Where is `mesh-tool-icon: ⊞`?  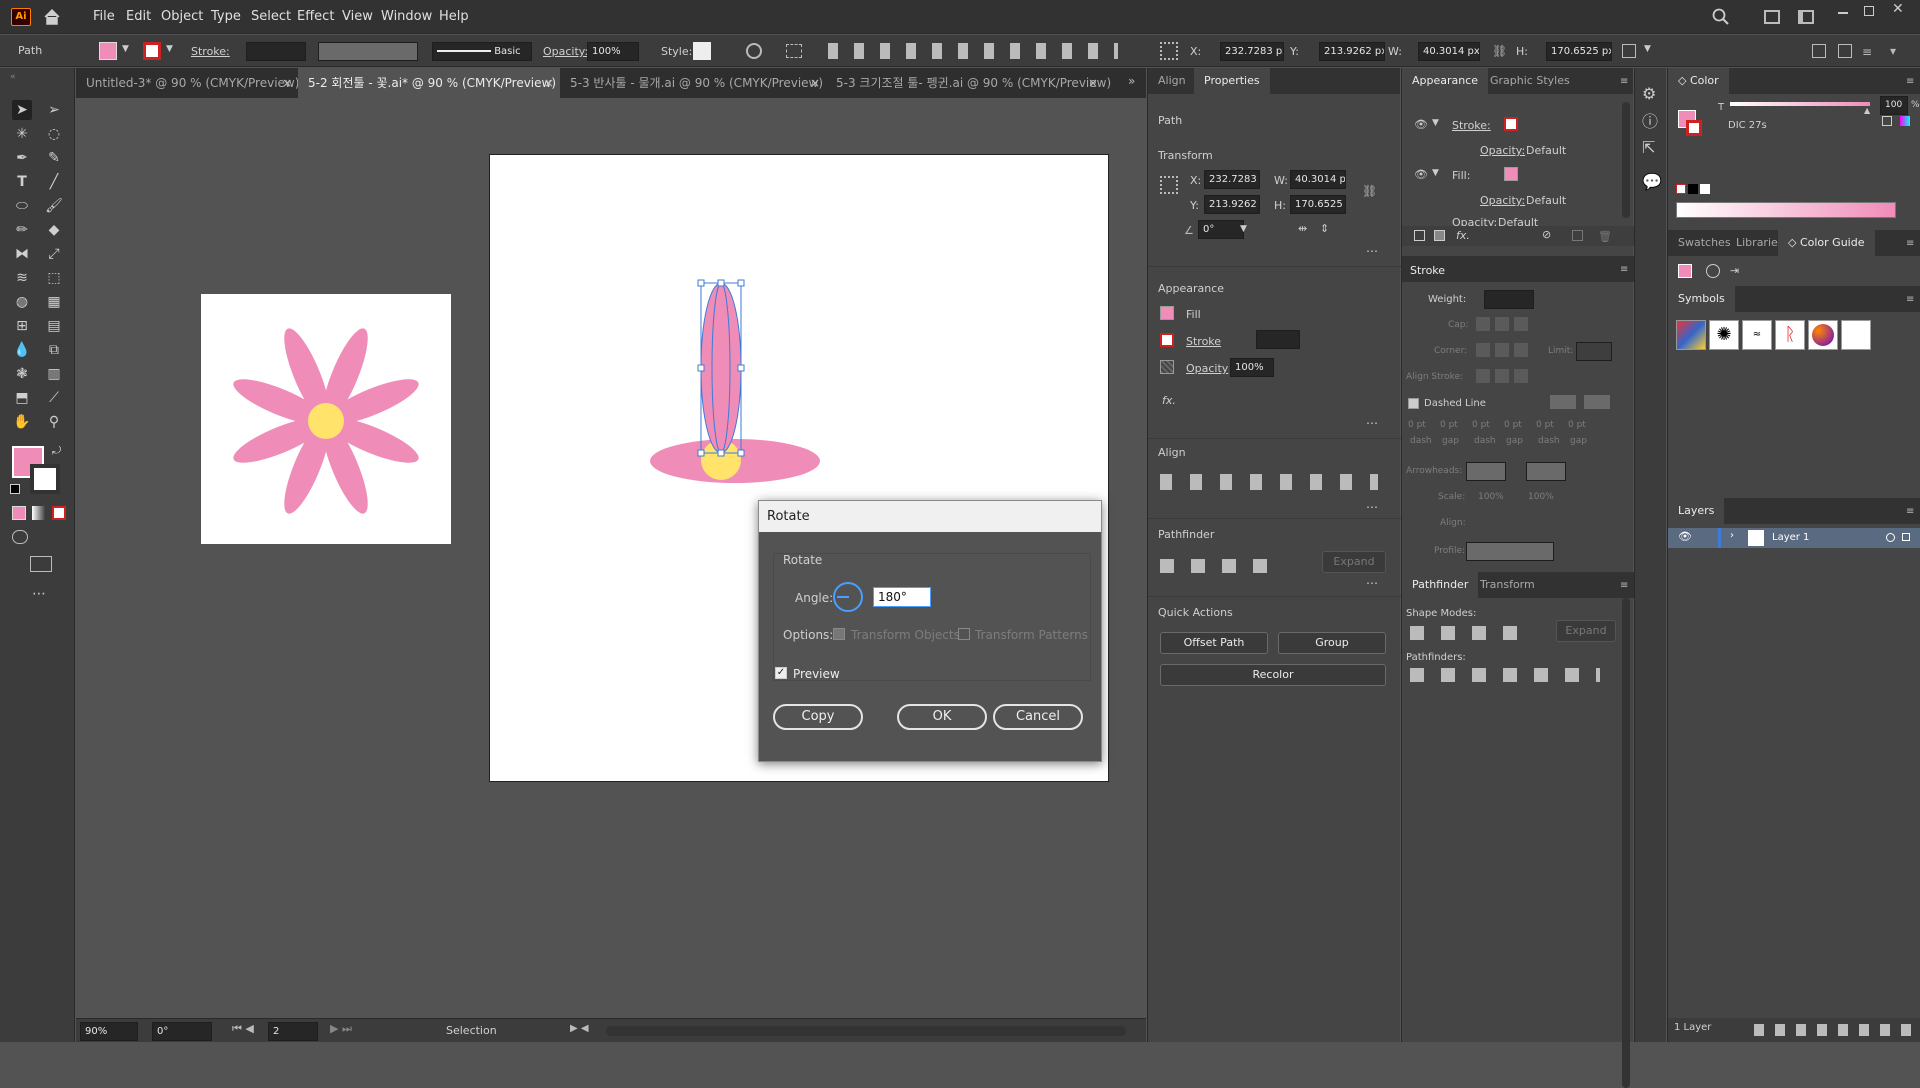
mesh-tool-icon: ⊞ is located at coordinates (22, 326).